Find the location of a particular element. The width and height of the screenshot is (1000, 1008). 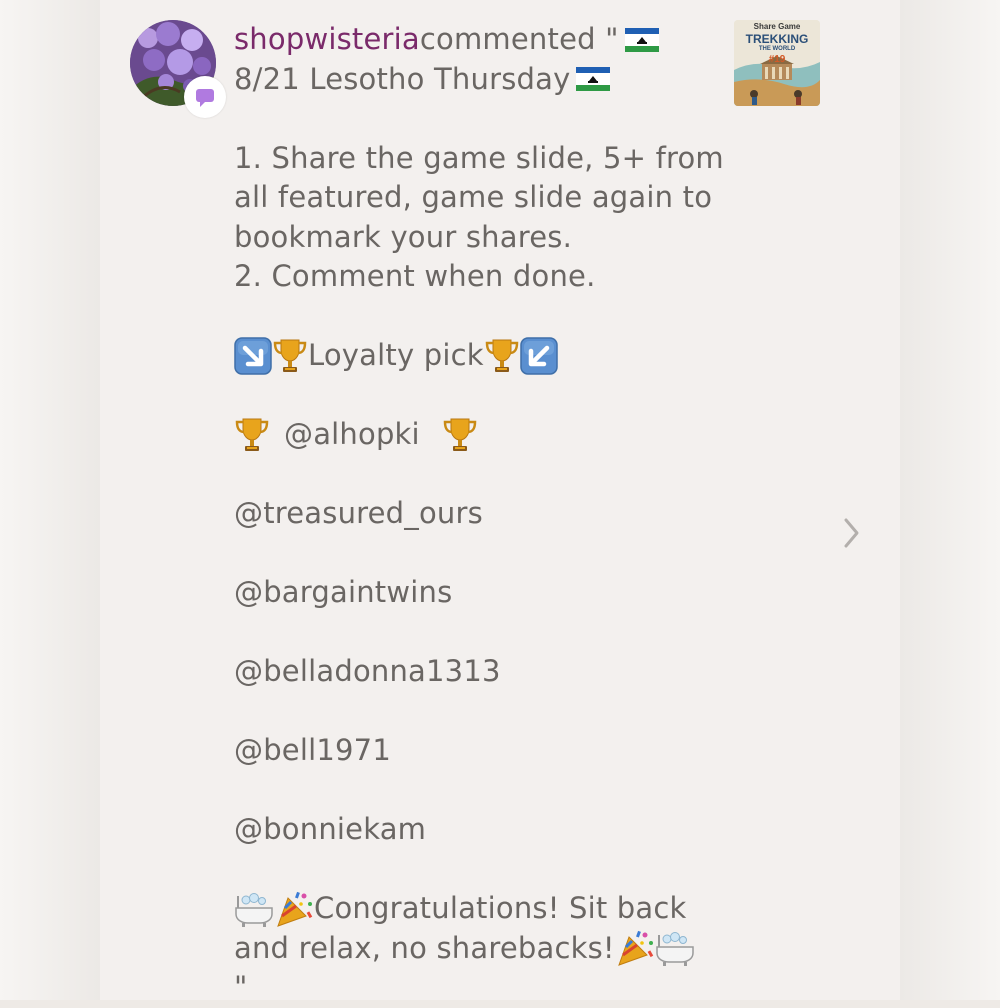

mention: @bell1971 is located at coordinates (484, 751).